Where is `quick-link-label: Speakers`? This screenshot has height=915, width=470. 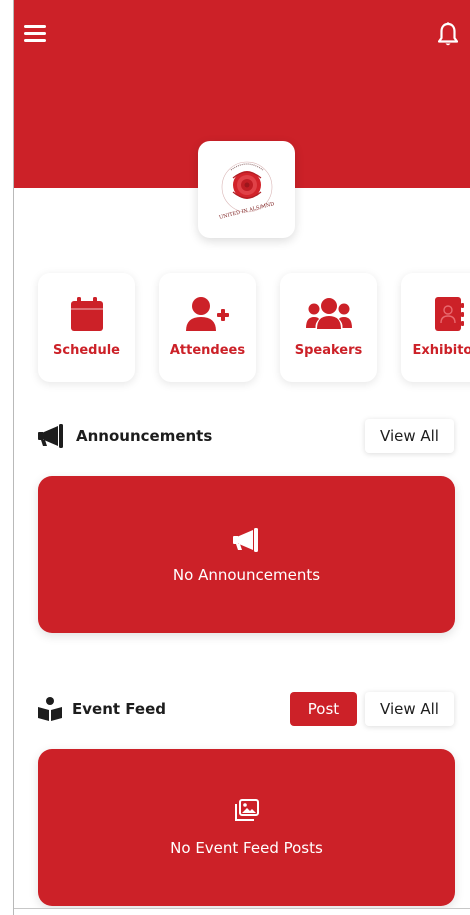
quick-link-label: Speakers is located at coordinates (328, 350).